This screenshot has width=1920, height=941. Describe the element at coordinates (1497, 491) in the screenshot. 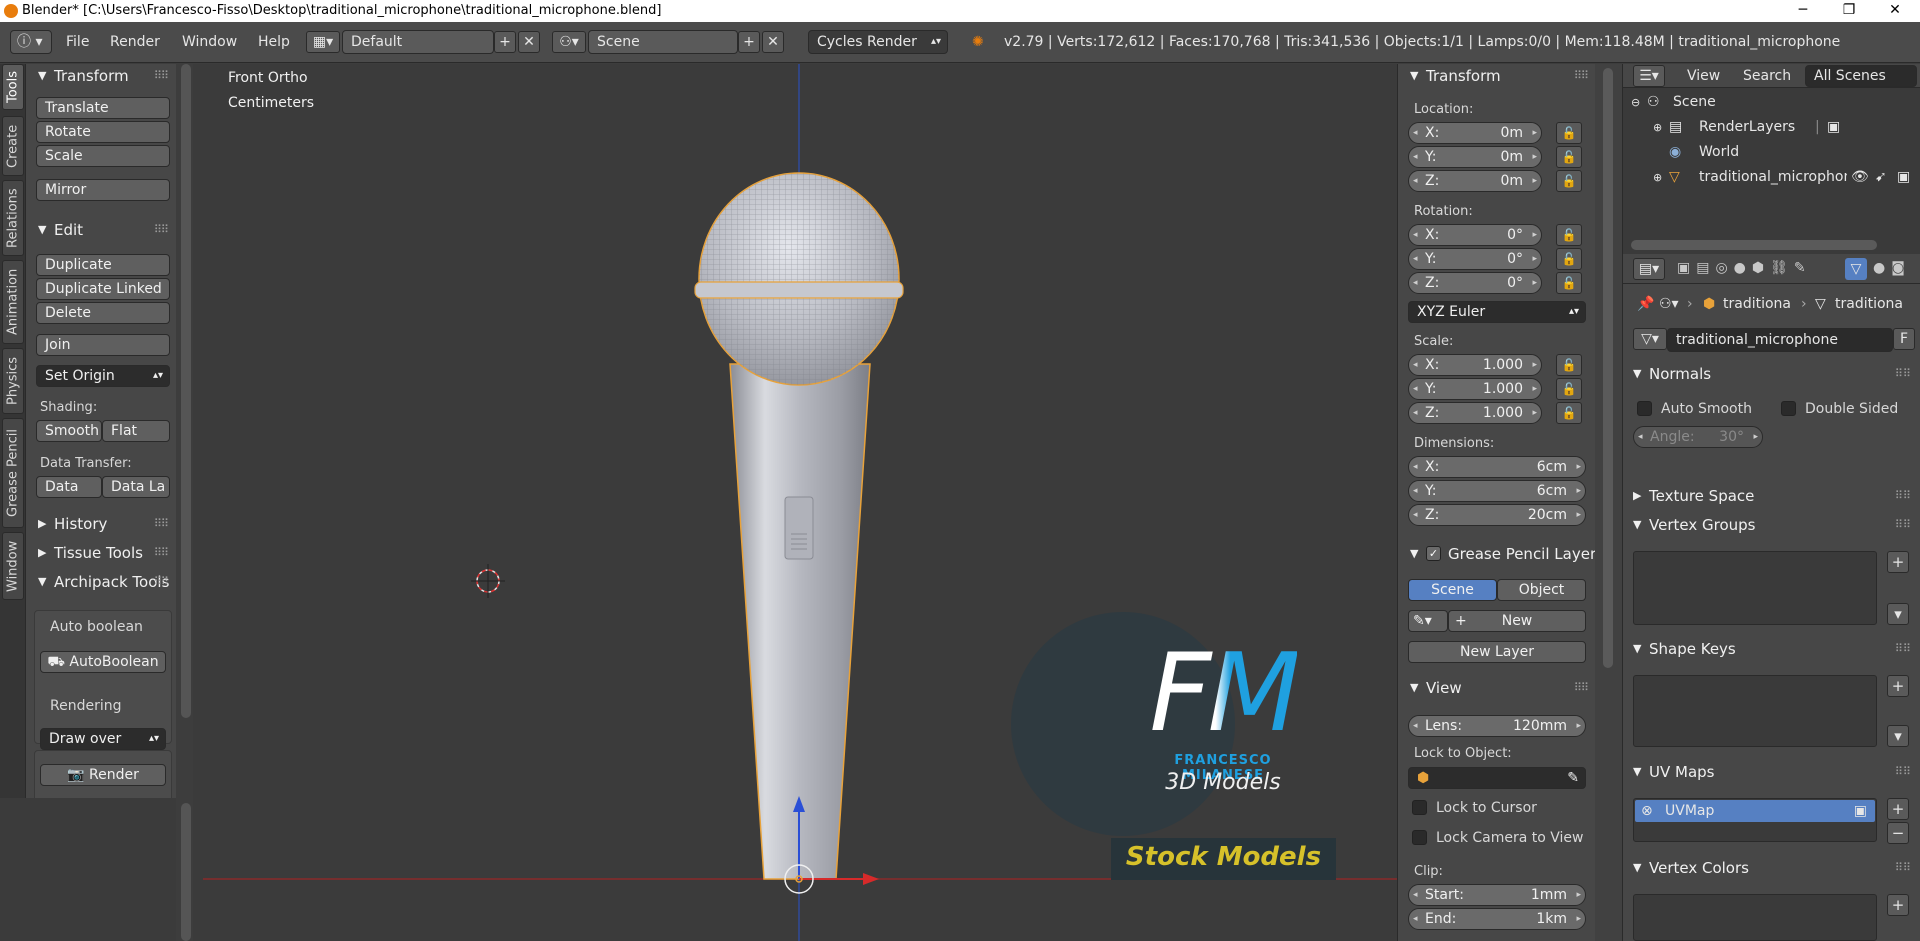

I see `dimension-y-field: ◂ Y: 6cm ▸` at that location.